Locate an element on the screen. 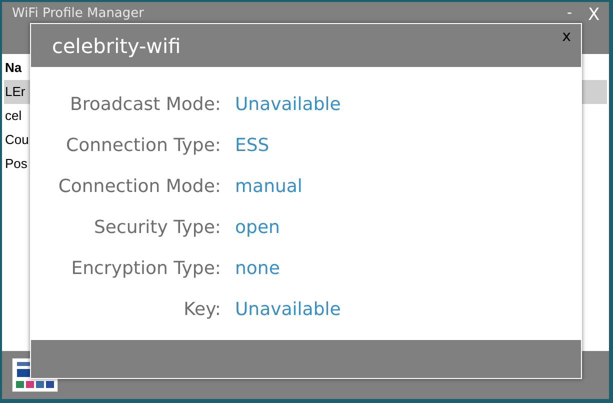 This screenshot has height=403, width=613. field-value: open is located at coordinates (257, 228).